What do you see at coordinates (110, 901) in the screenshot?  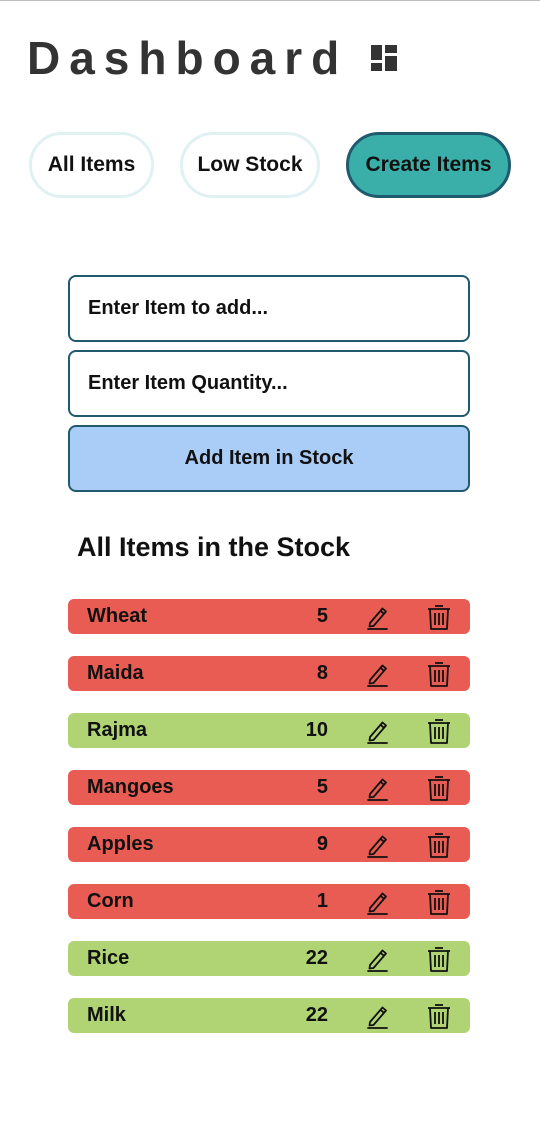 I see `item-name: Corn` at bounding box center [110, 901].